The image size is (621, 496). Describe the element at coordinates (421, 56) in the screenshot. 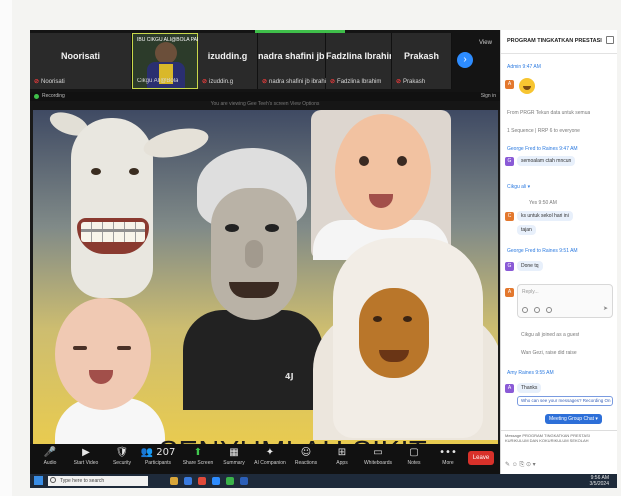

I see `participant-name: Prakash` at that location.